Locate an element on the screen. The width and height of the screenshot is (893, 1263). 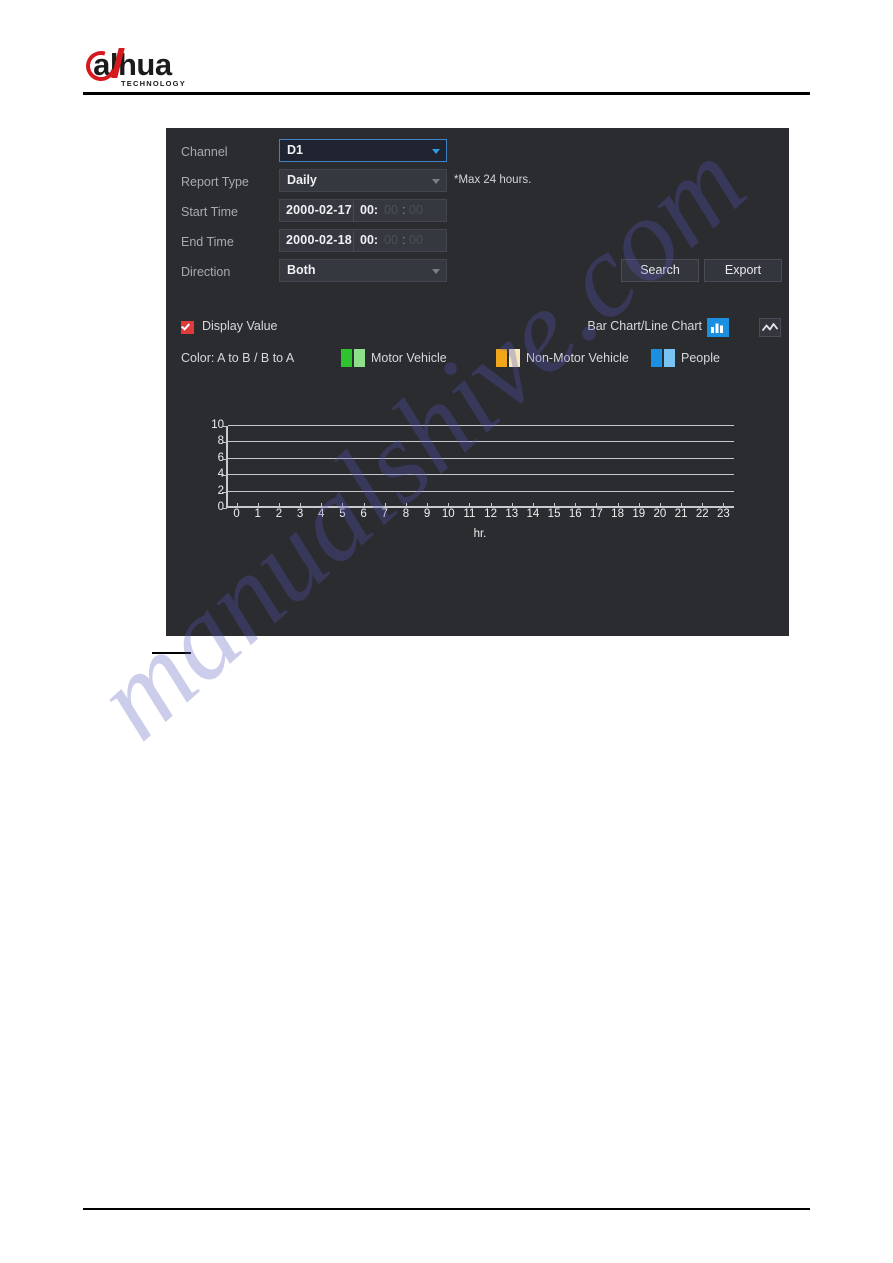
display-value-checkbox is located at coordinates (187, 327).